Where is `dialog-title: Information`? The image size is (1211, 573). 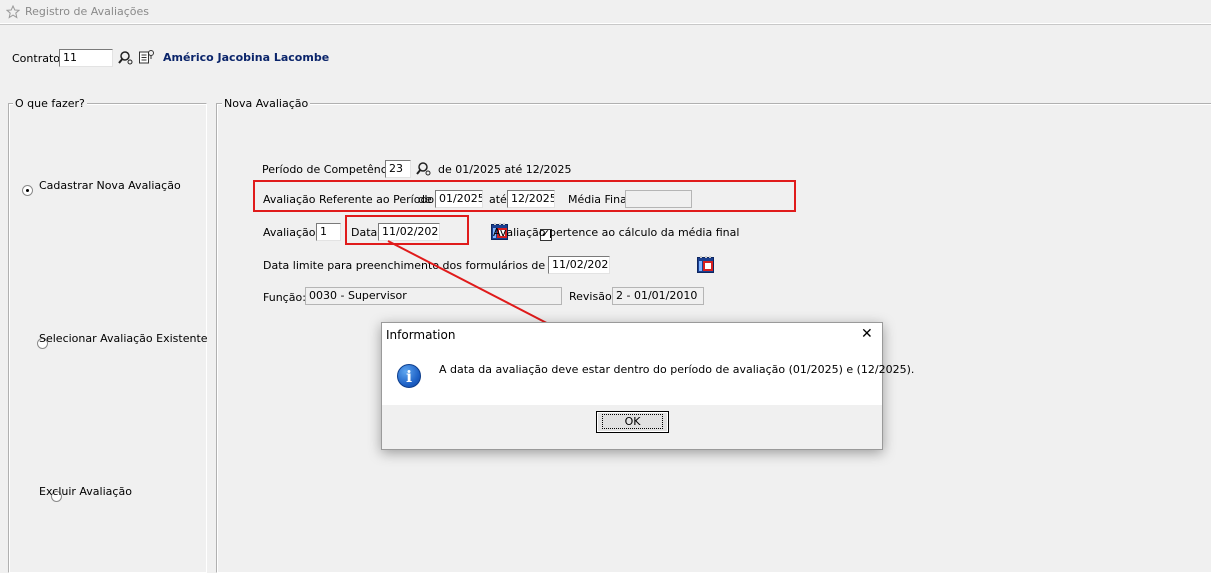 dialog-title: Information is located at coordinates (421, 335).